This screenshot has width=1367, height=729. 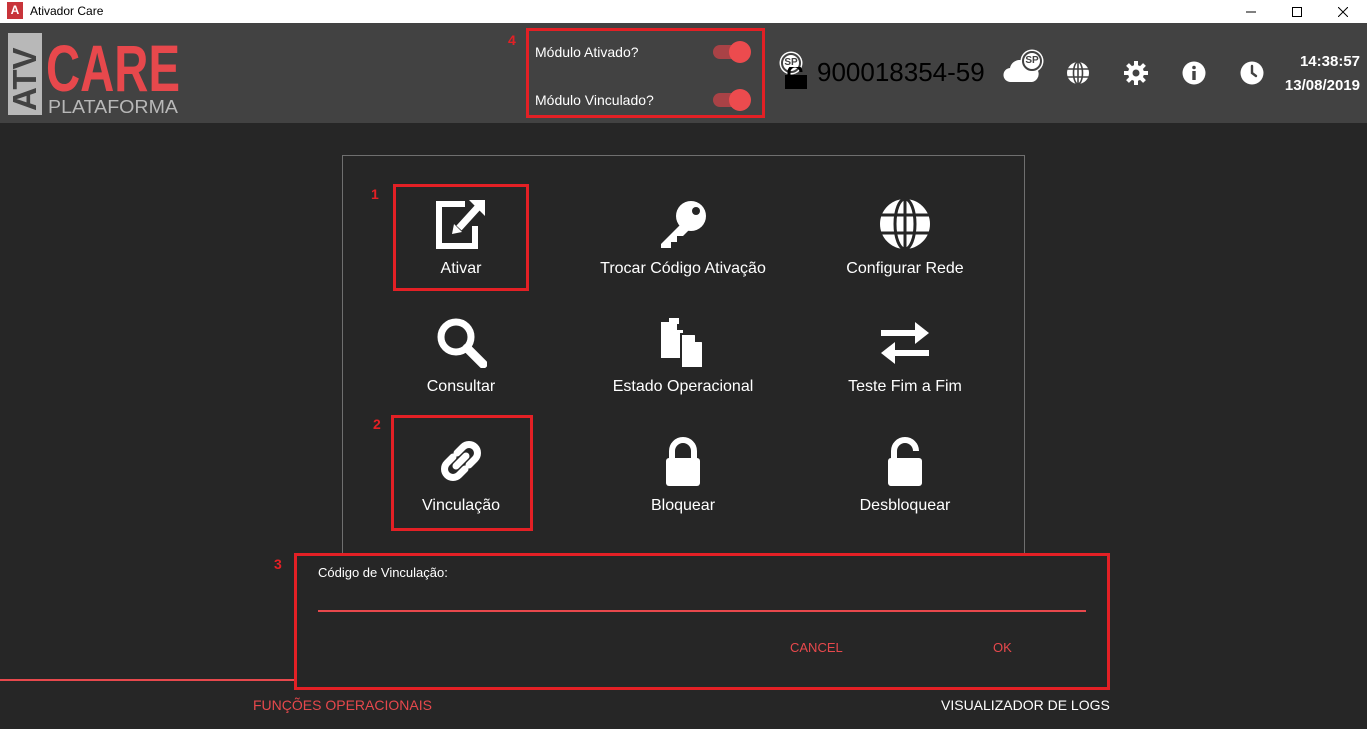 I want to click on menu-consultar: Consultar, so click(x=461, y=371).